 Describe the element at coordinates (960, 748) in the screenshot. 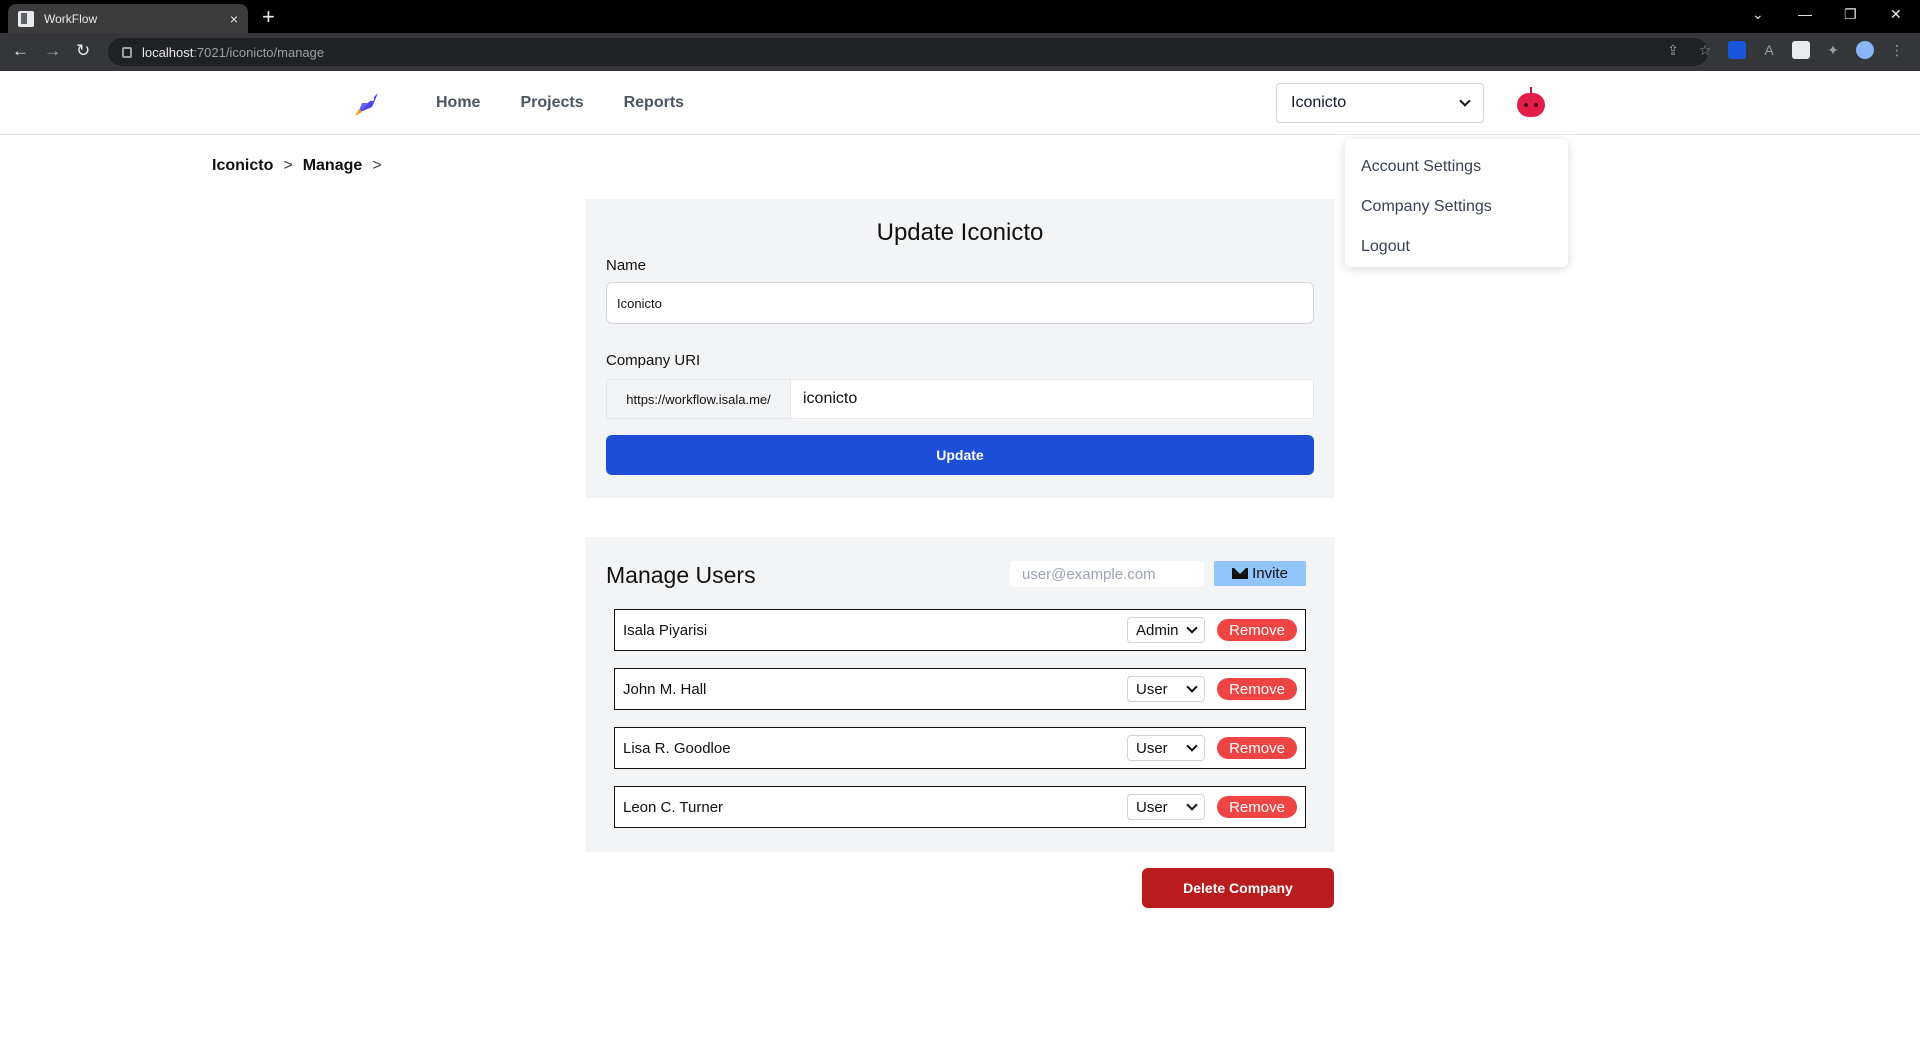

I see `user-row: Lisa R. Goodloe User Remove` at that location.